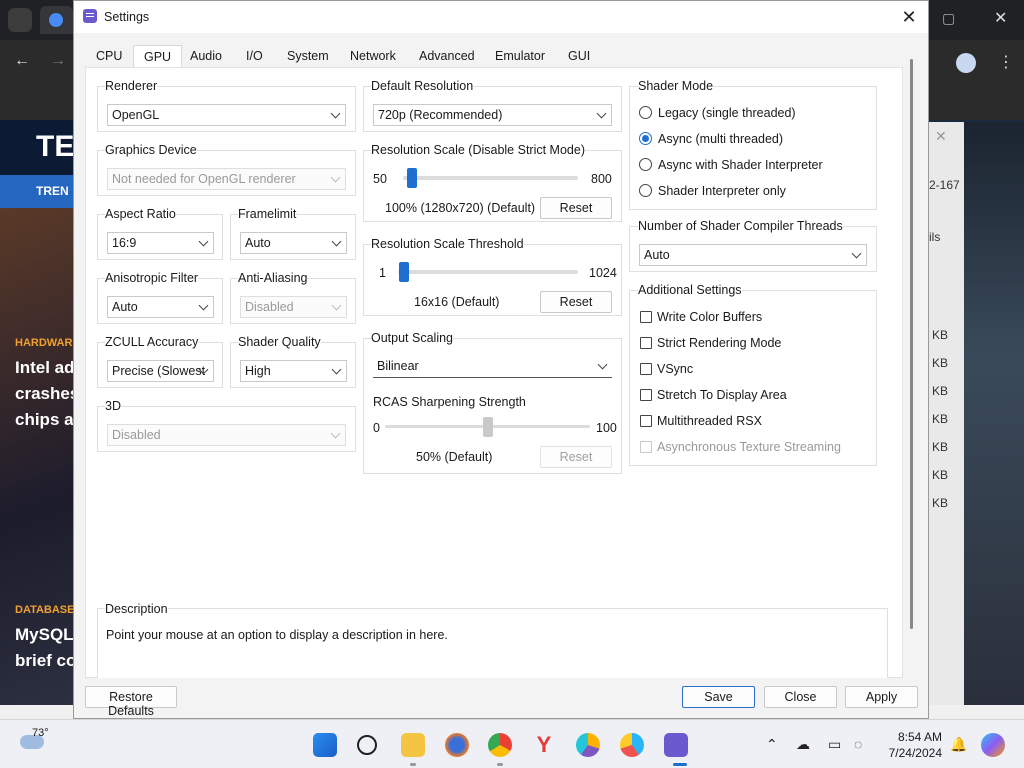  What do you see at coordinates (160, 243) in the screenshot?
I see `aspect-ratio-dropdown: 16:9` at bounding box center [160, 243].